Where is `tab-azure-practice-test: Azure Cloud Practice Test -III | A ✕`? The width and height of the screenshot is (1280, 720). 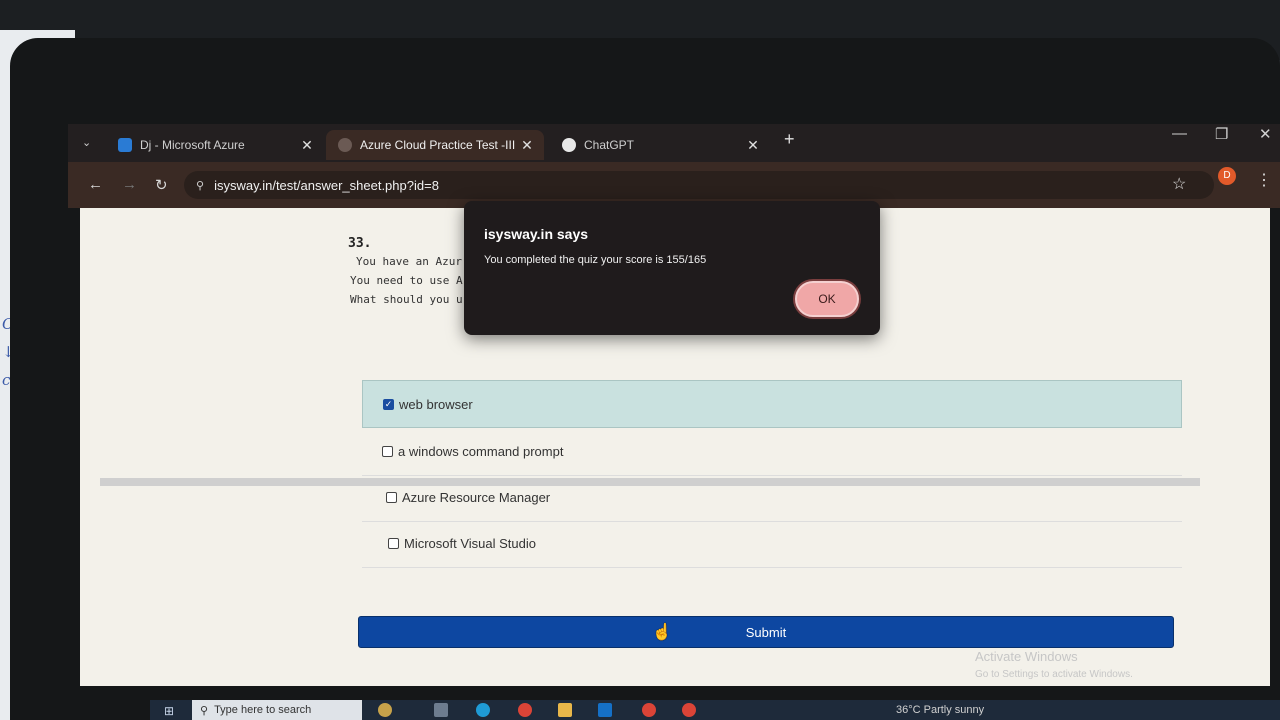
tab-azure-practice-test: Azure Cloud Practice Test -III | A ✕ is located at coordinates (435, 145).